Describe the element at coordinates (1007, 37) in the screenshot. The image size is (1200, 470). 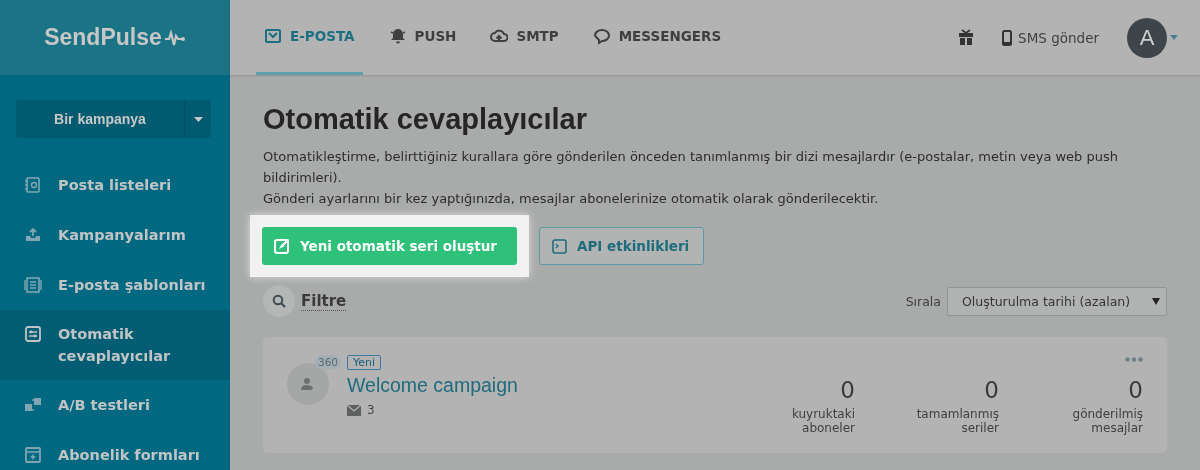
I see `phone-icon` at that location.